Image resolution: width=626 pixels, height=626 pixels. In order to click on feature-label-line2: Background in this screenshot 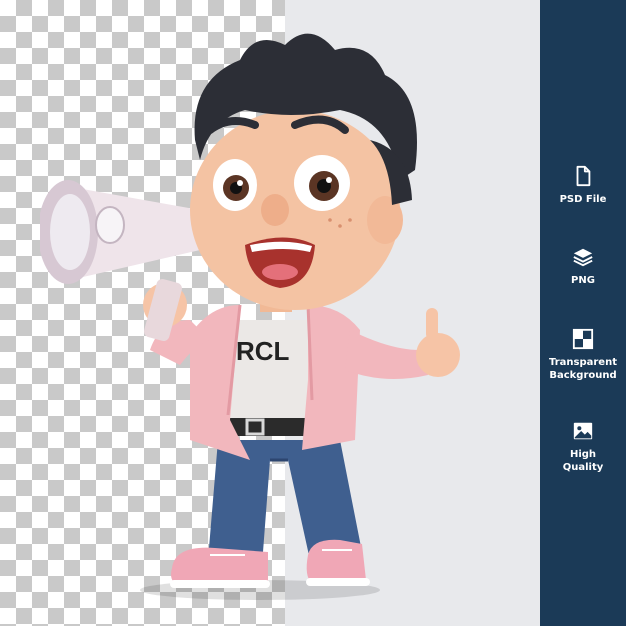, I will do `click(583, 375)`.